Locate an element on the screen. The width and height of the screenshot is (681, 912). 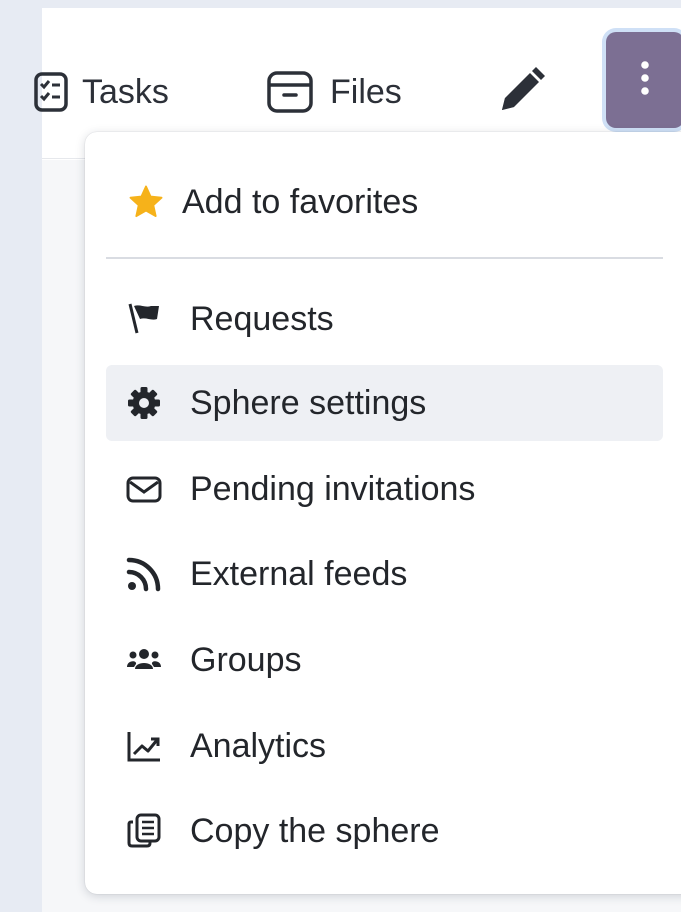
tasks-icon is located at coordinates (52, 92).